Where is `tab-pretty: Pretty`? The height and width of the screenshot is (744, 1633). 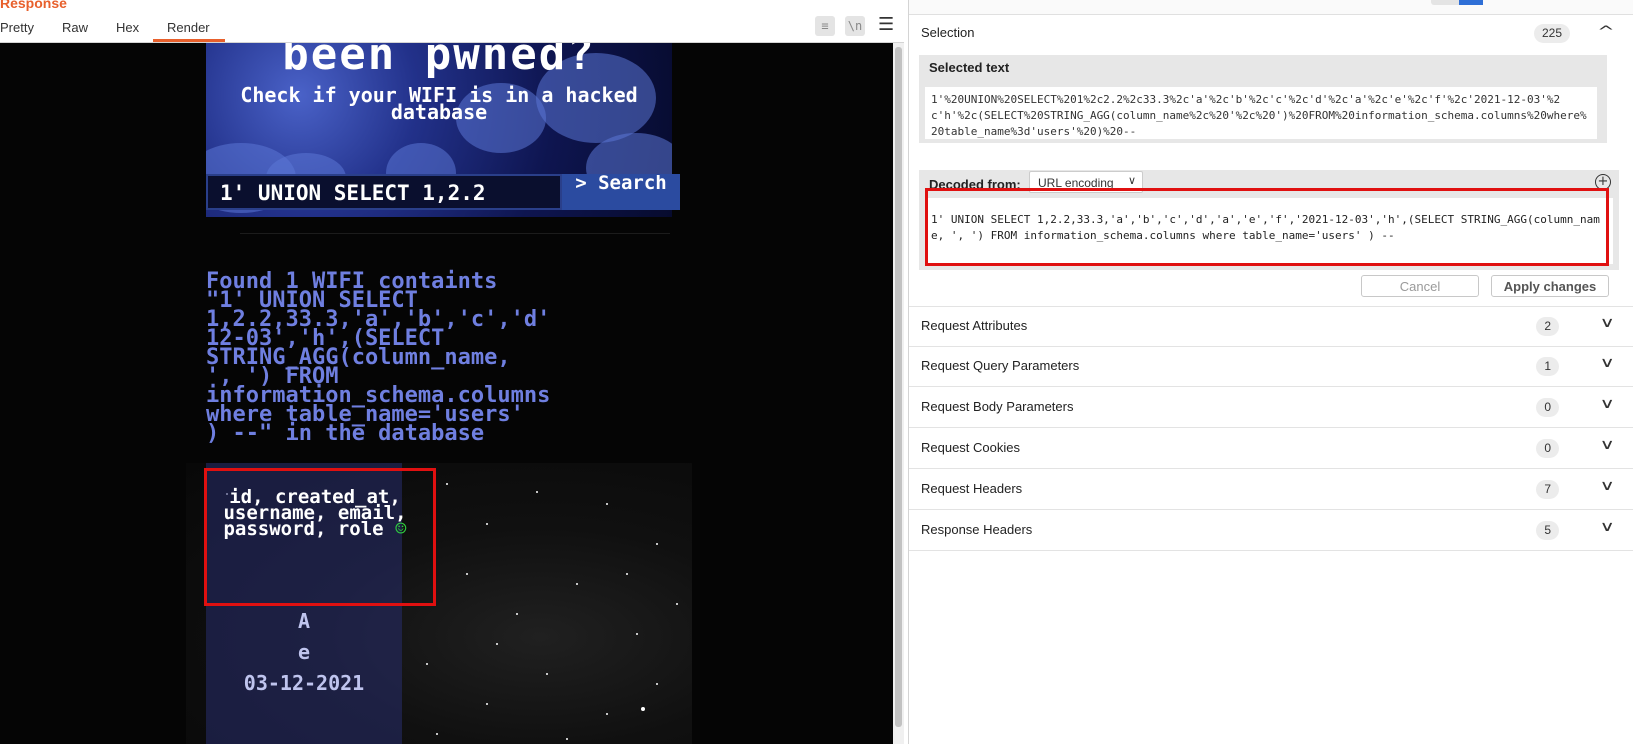 tab-pretty: Pretty is located at coordinates (17, 27).